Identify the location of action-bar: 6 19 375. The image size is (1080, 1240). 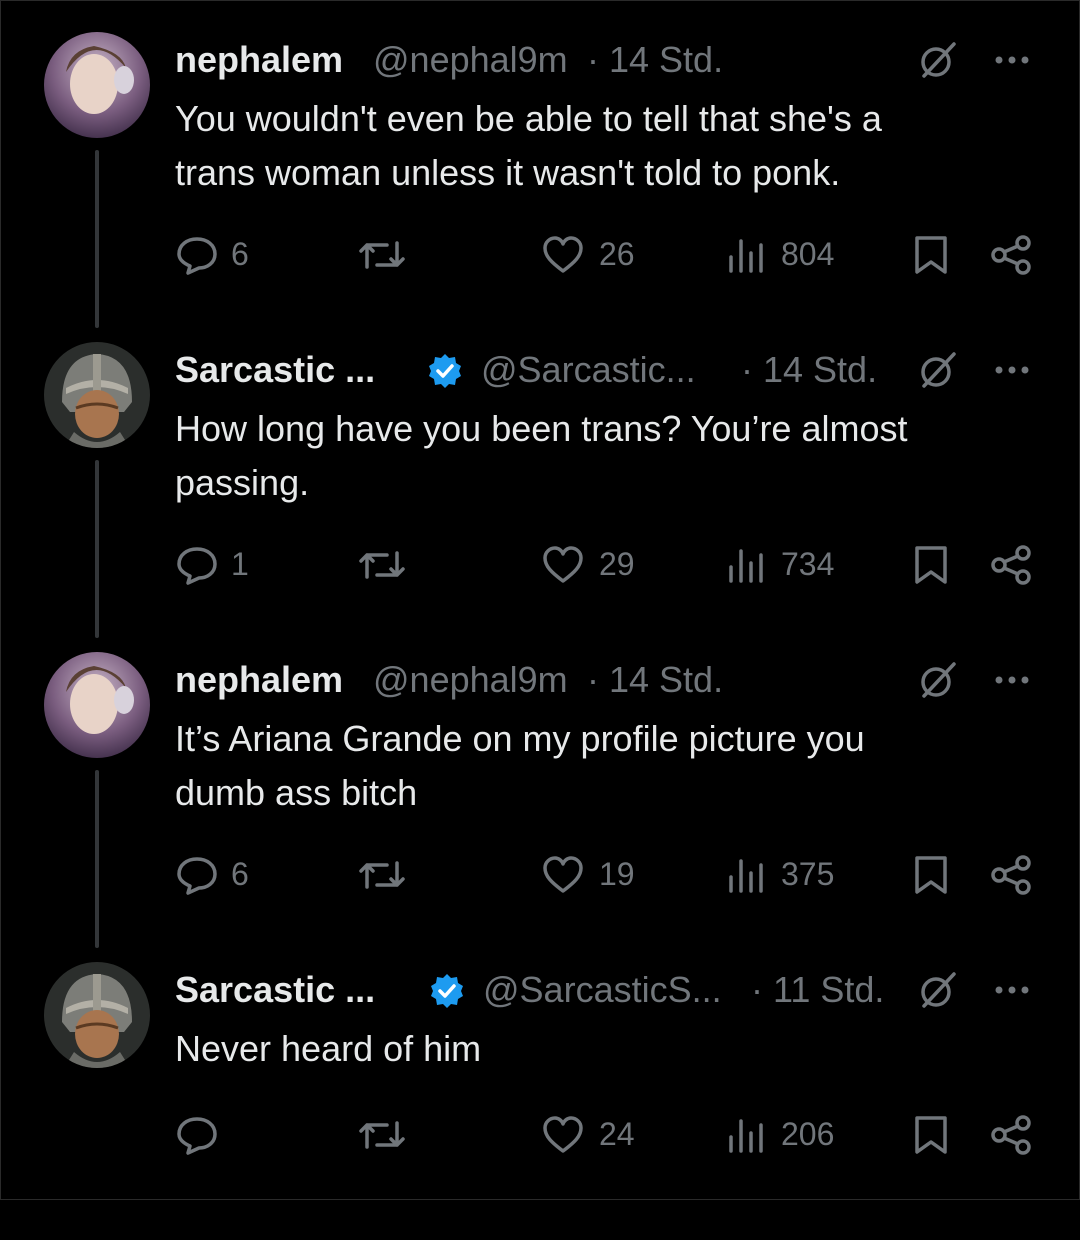
(605, 875).